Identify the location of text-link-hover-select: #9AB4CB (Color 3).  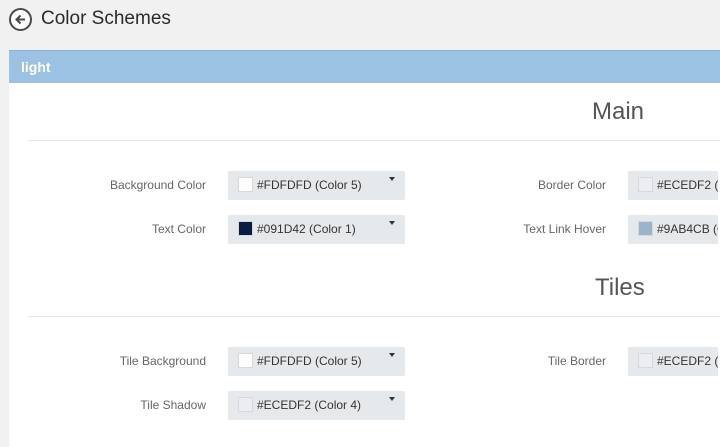
(673, 229).